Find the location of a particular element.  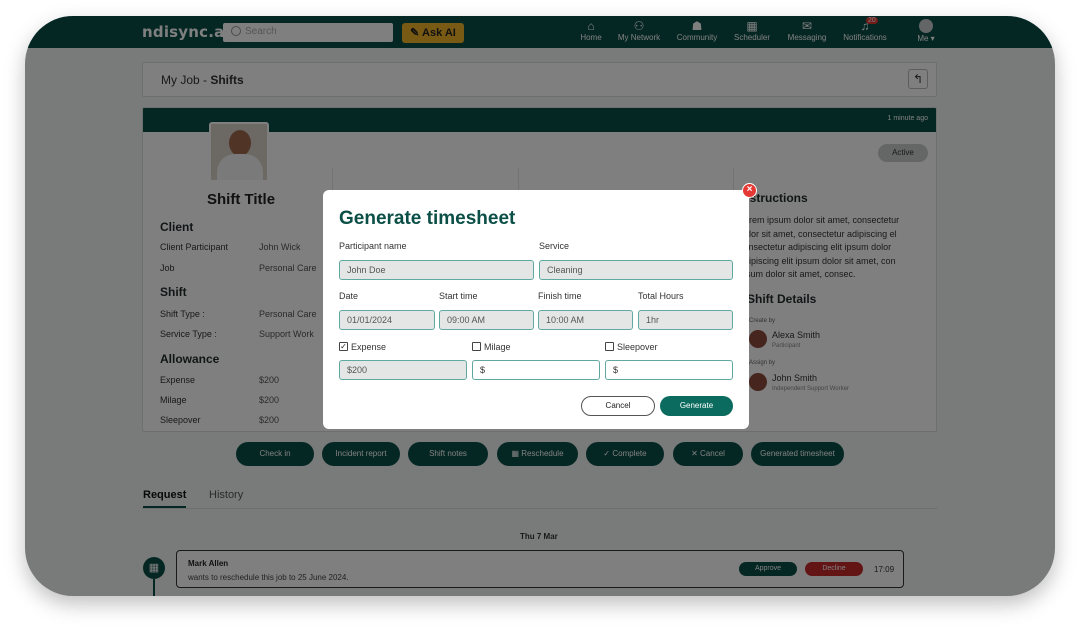

milage-checkbox is located at coordinates (476, 346).